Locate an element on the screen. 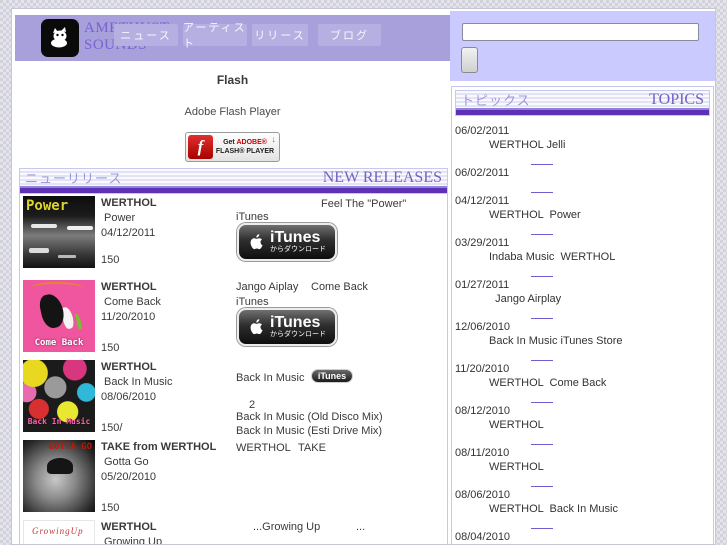 Image resolution: width=727 pixels, height=545 pixels. site-logo is located at coordinates (60, 38).